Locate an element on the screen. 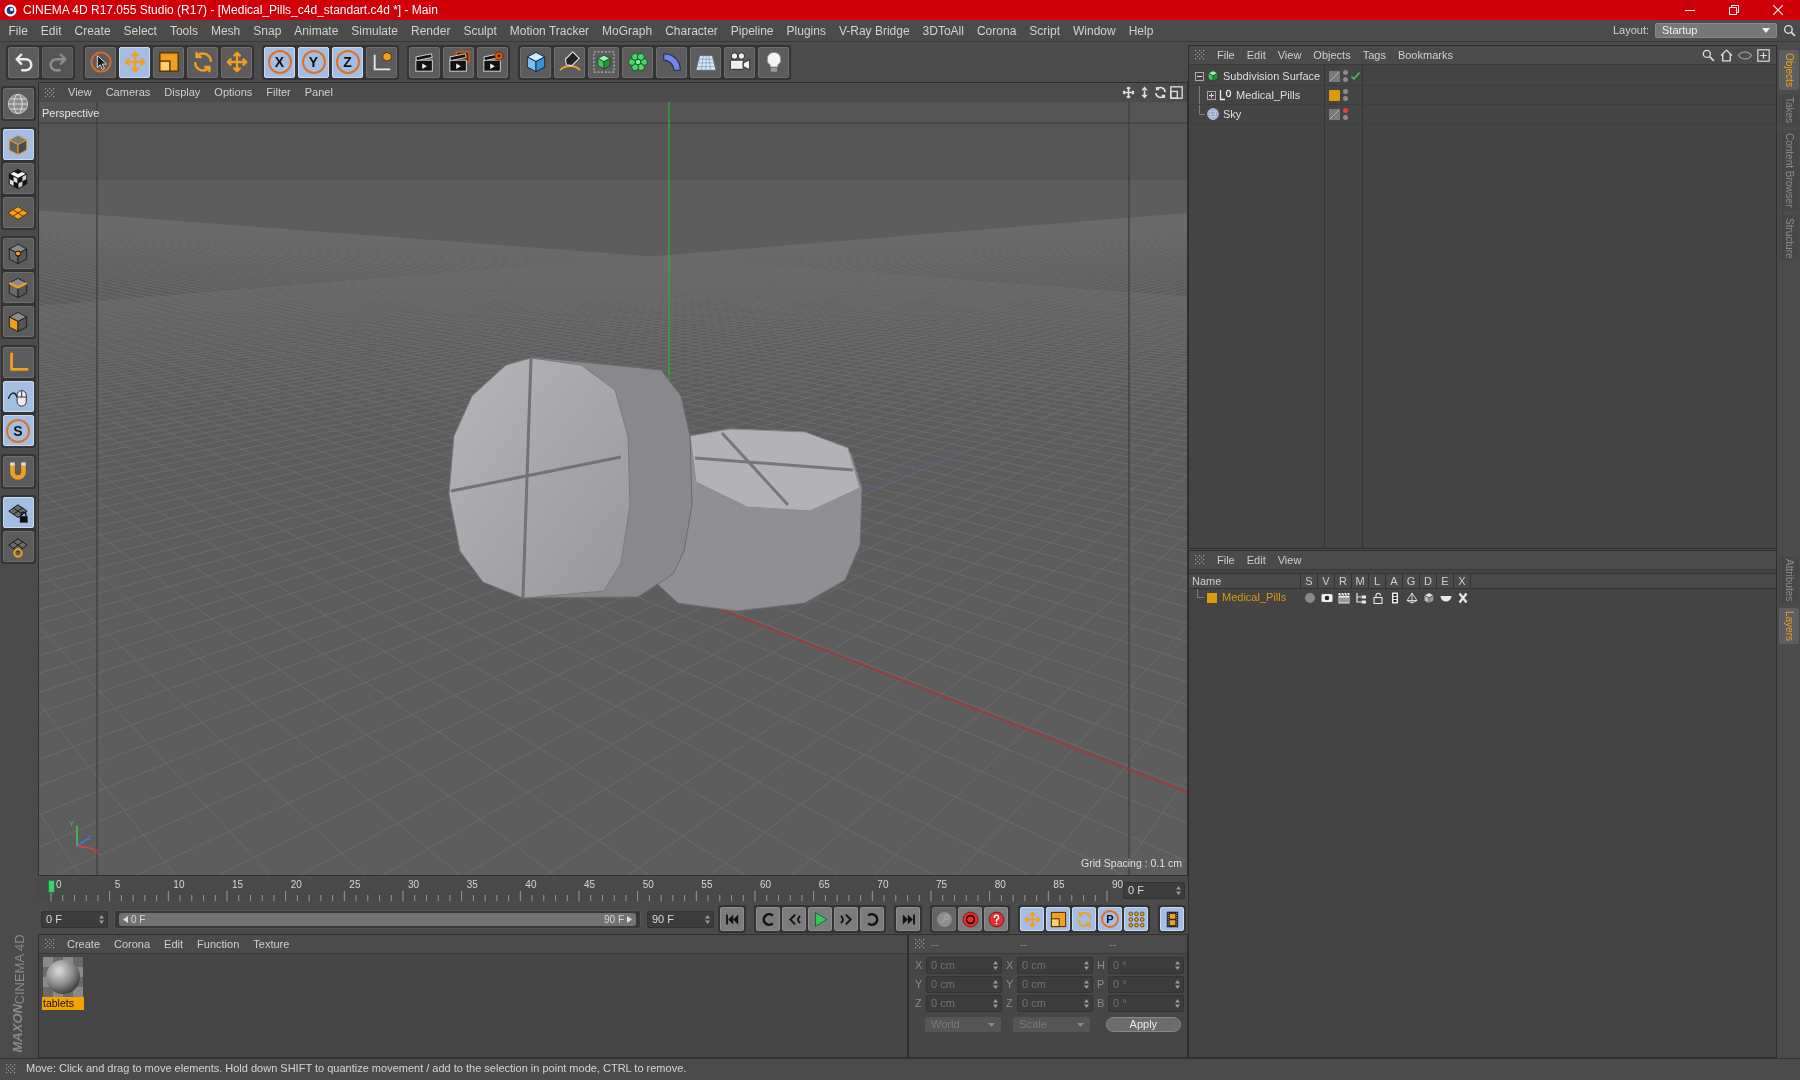 This screenshot has height=1080, width=1800. frame-range-bar: 0 F 90 F is located at coordinates (377, 919).